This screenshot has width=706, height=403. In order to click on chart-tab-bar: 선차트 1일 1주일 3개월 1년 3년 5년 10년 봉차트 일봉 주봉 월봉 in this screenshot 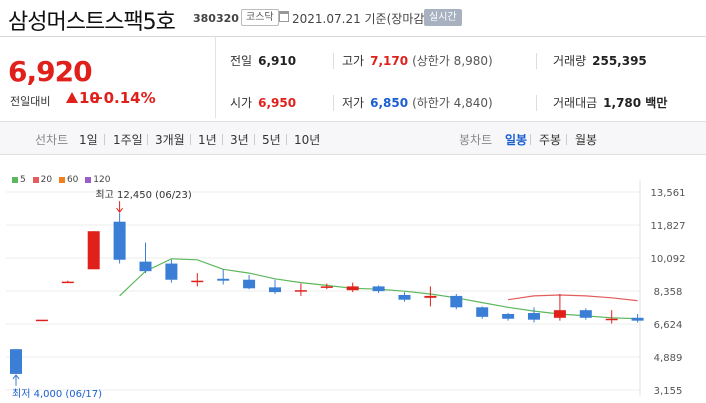, I will do `click(353, 138)`.